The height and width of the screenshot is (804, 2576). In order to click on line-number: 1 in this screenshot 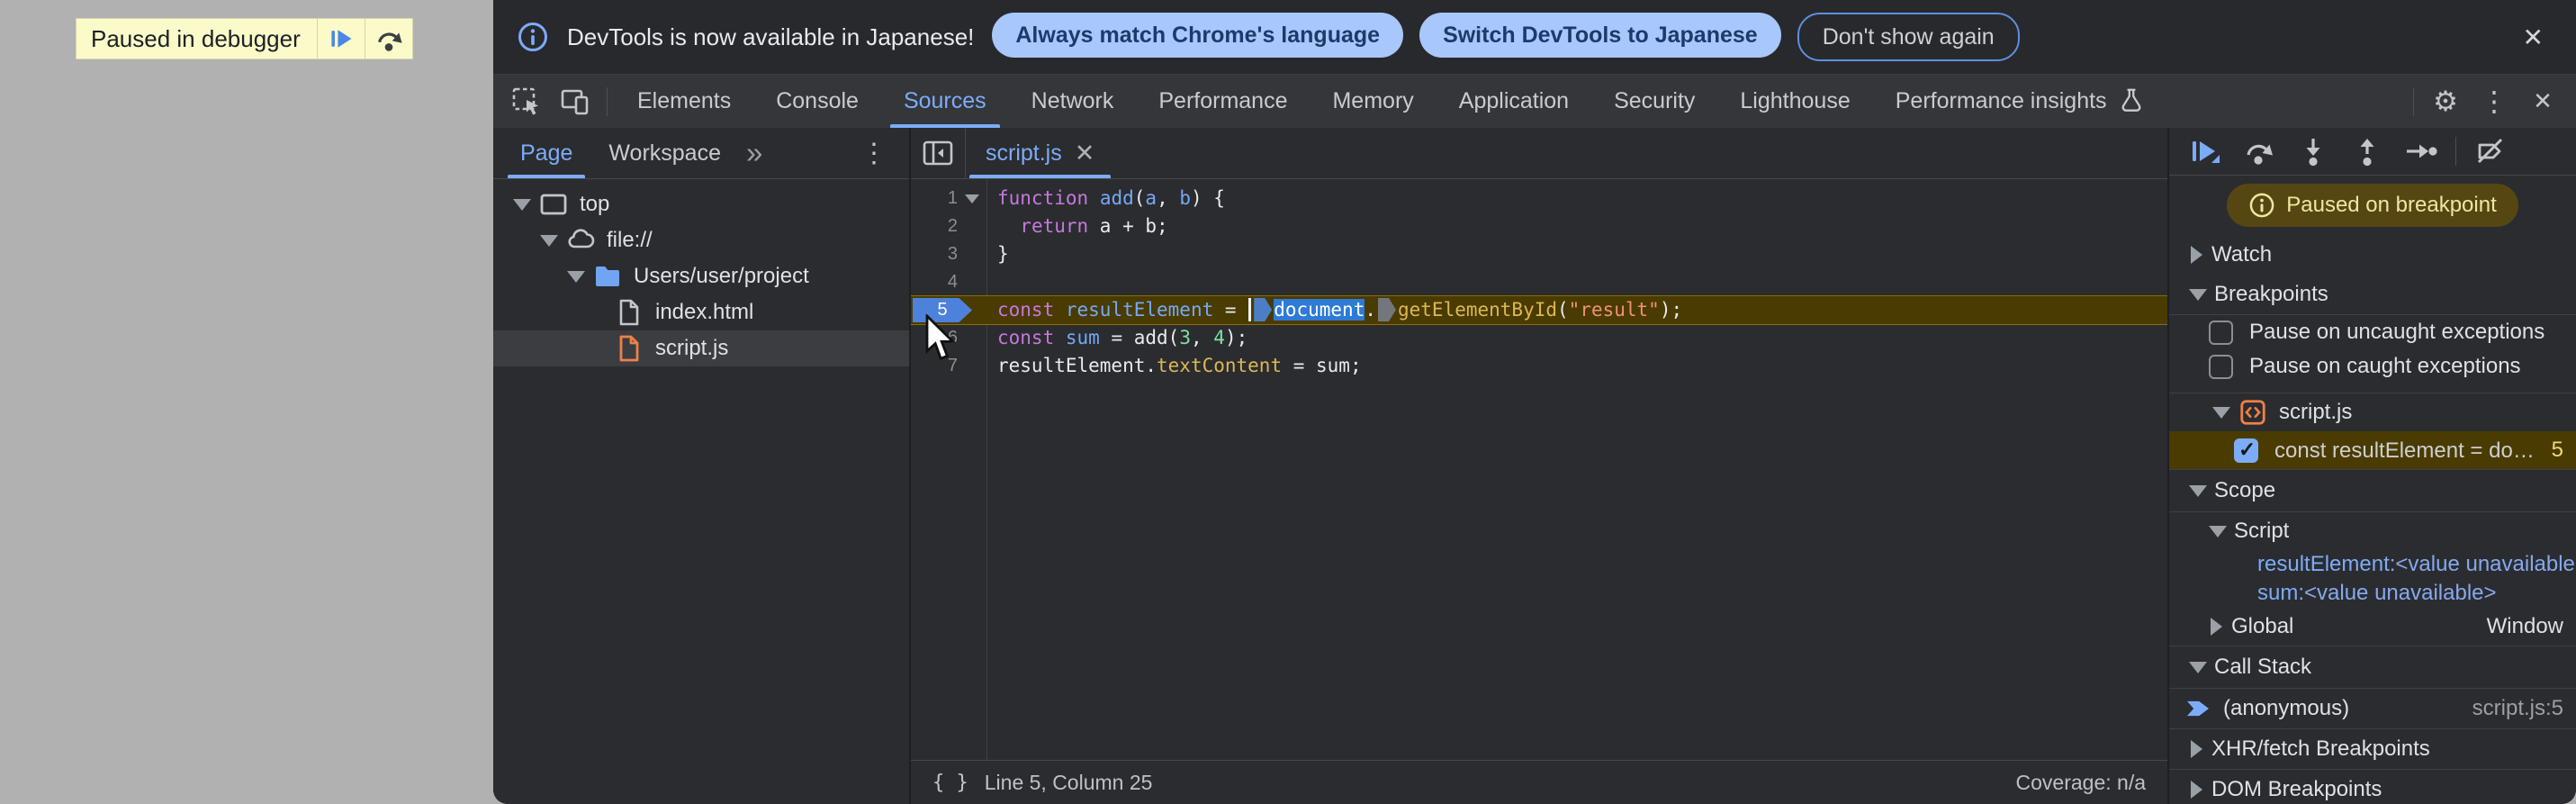, I will do `click(934, 198)`.